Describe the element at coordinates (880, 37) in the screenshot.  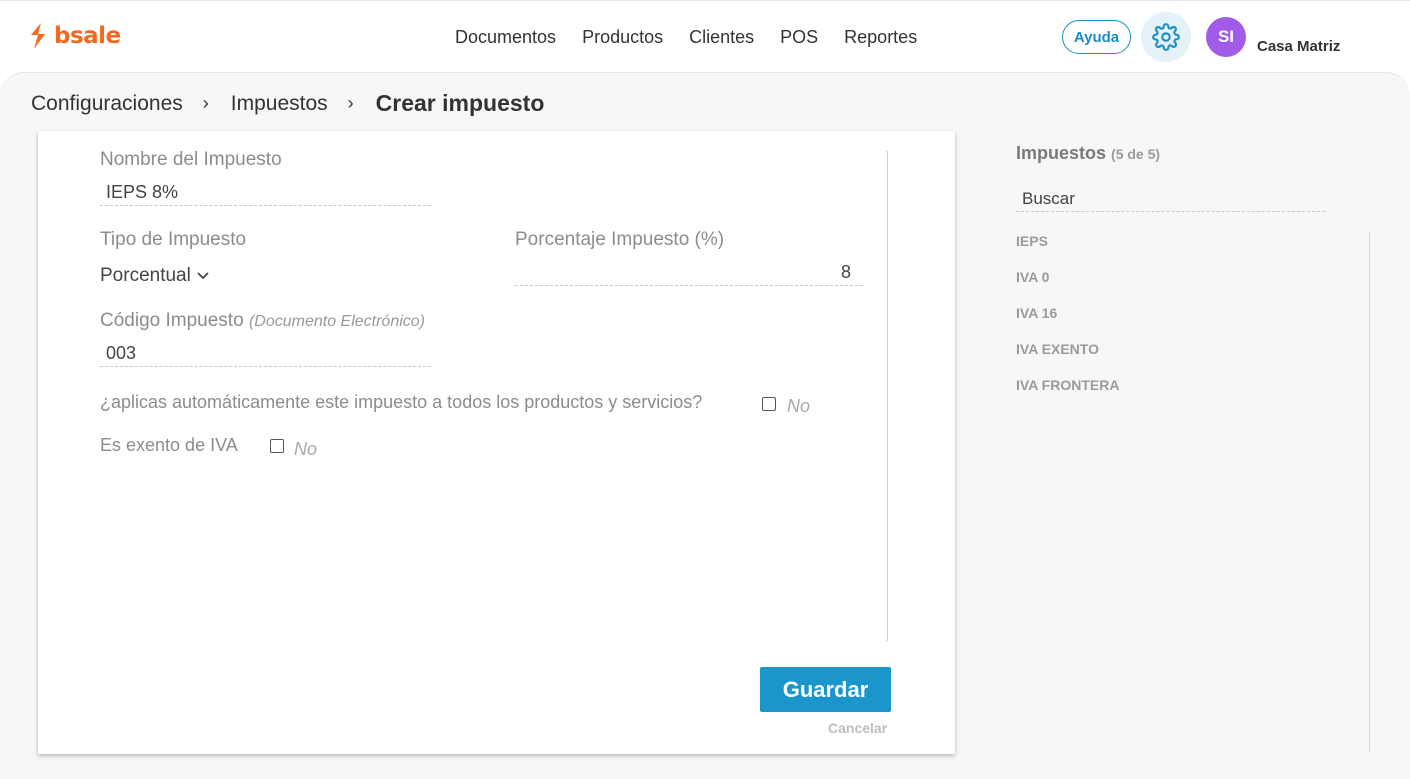
I see `nav-item-reportes: Reportes` at that location.